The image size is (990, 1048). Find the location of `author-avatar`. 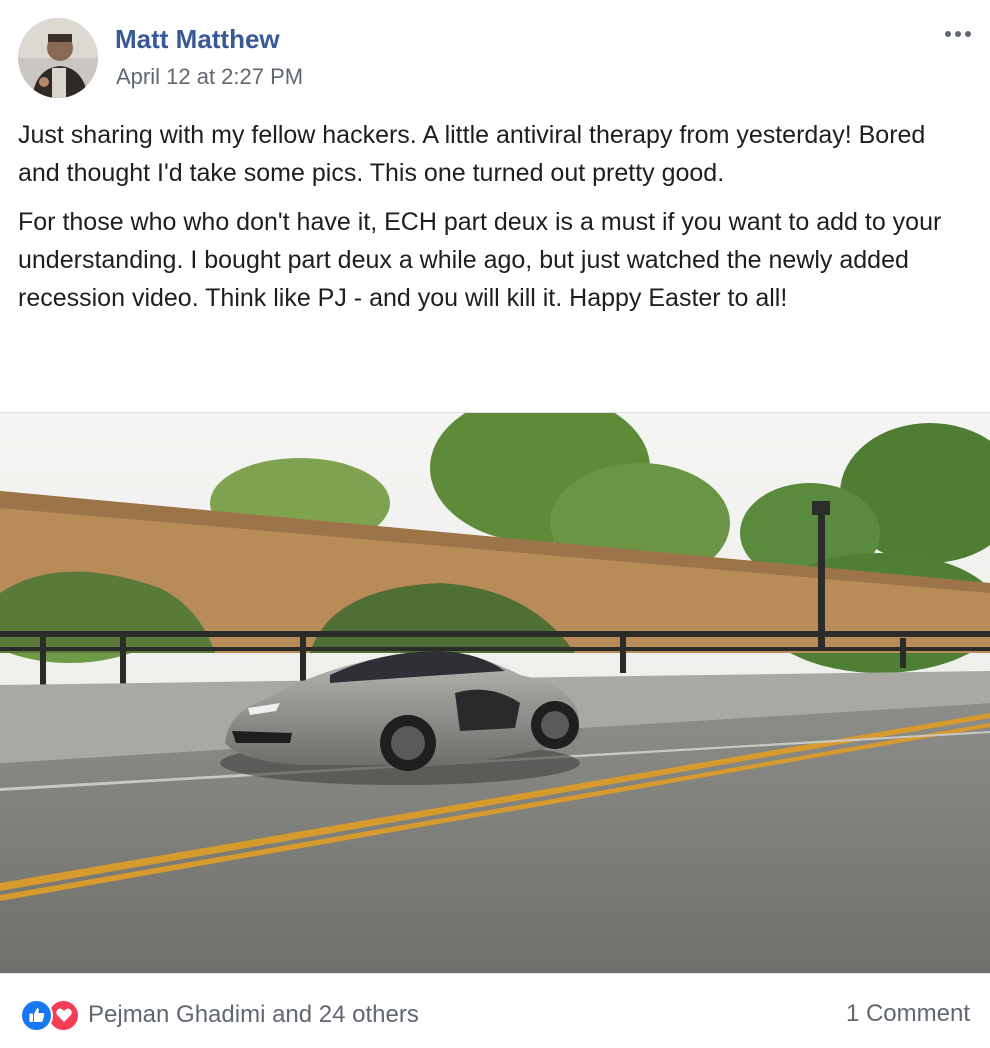

author-avatar is located at coordinates (58, 58).